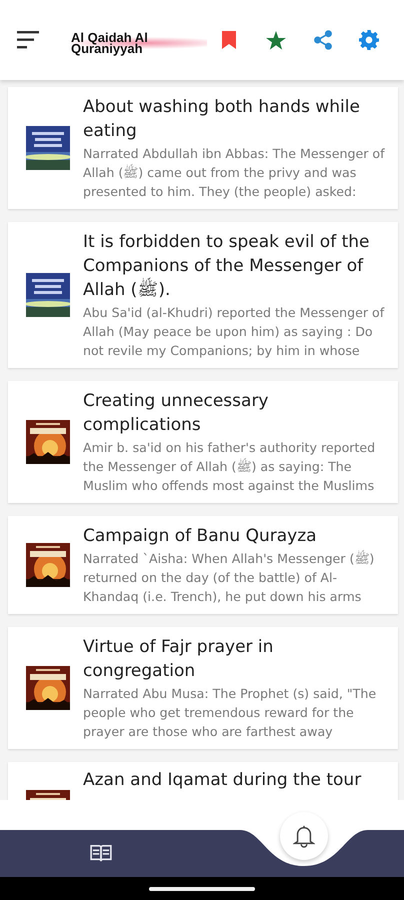 This screenshot has width=404, height=900. What do you see at coordinates (101, 853) in the screenshot?
I see `book-icon` at bounding box center [101, 853].